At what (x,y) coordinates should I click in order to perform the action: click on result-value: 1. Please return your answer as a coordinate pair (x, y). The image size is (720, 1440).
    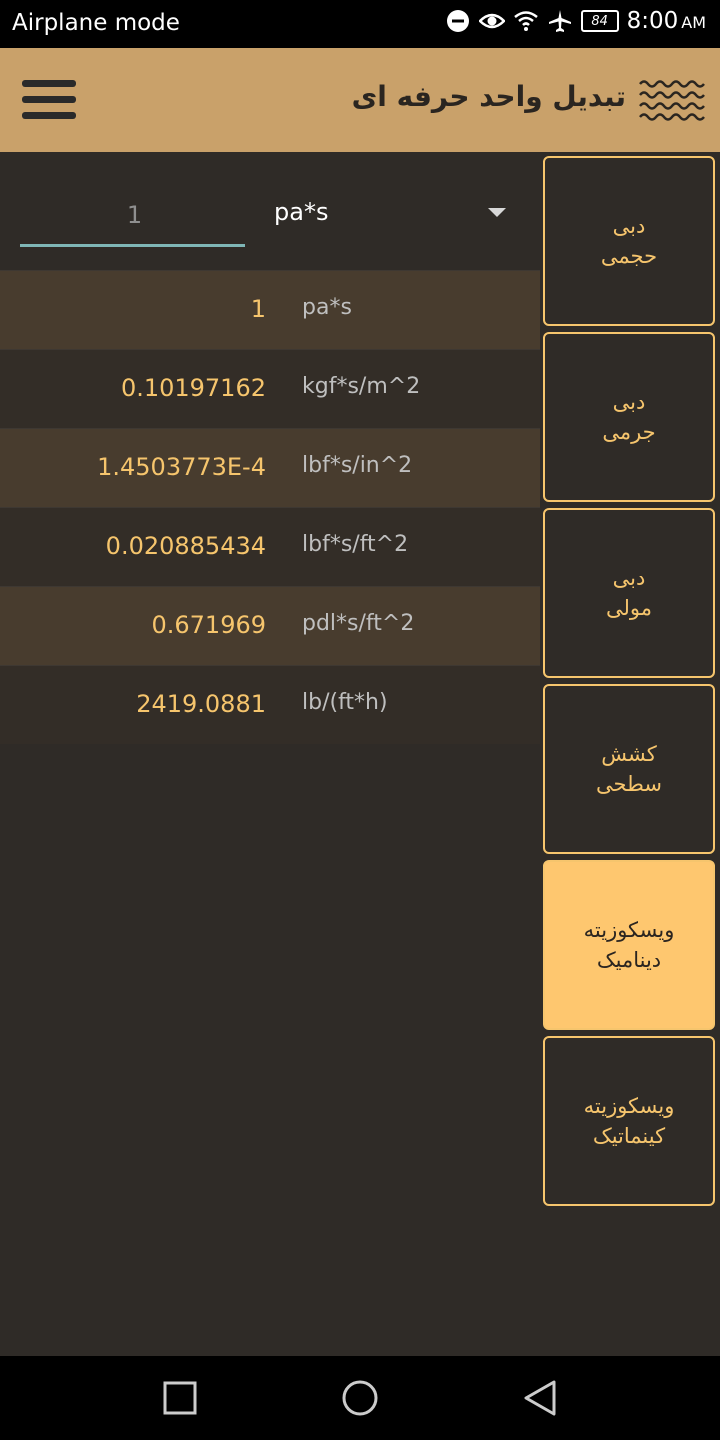
    Looking at the image, I should click on (258, 309).